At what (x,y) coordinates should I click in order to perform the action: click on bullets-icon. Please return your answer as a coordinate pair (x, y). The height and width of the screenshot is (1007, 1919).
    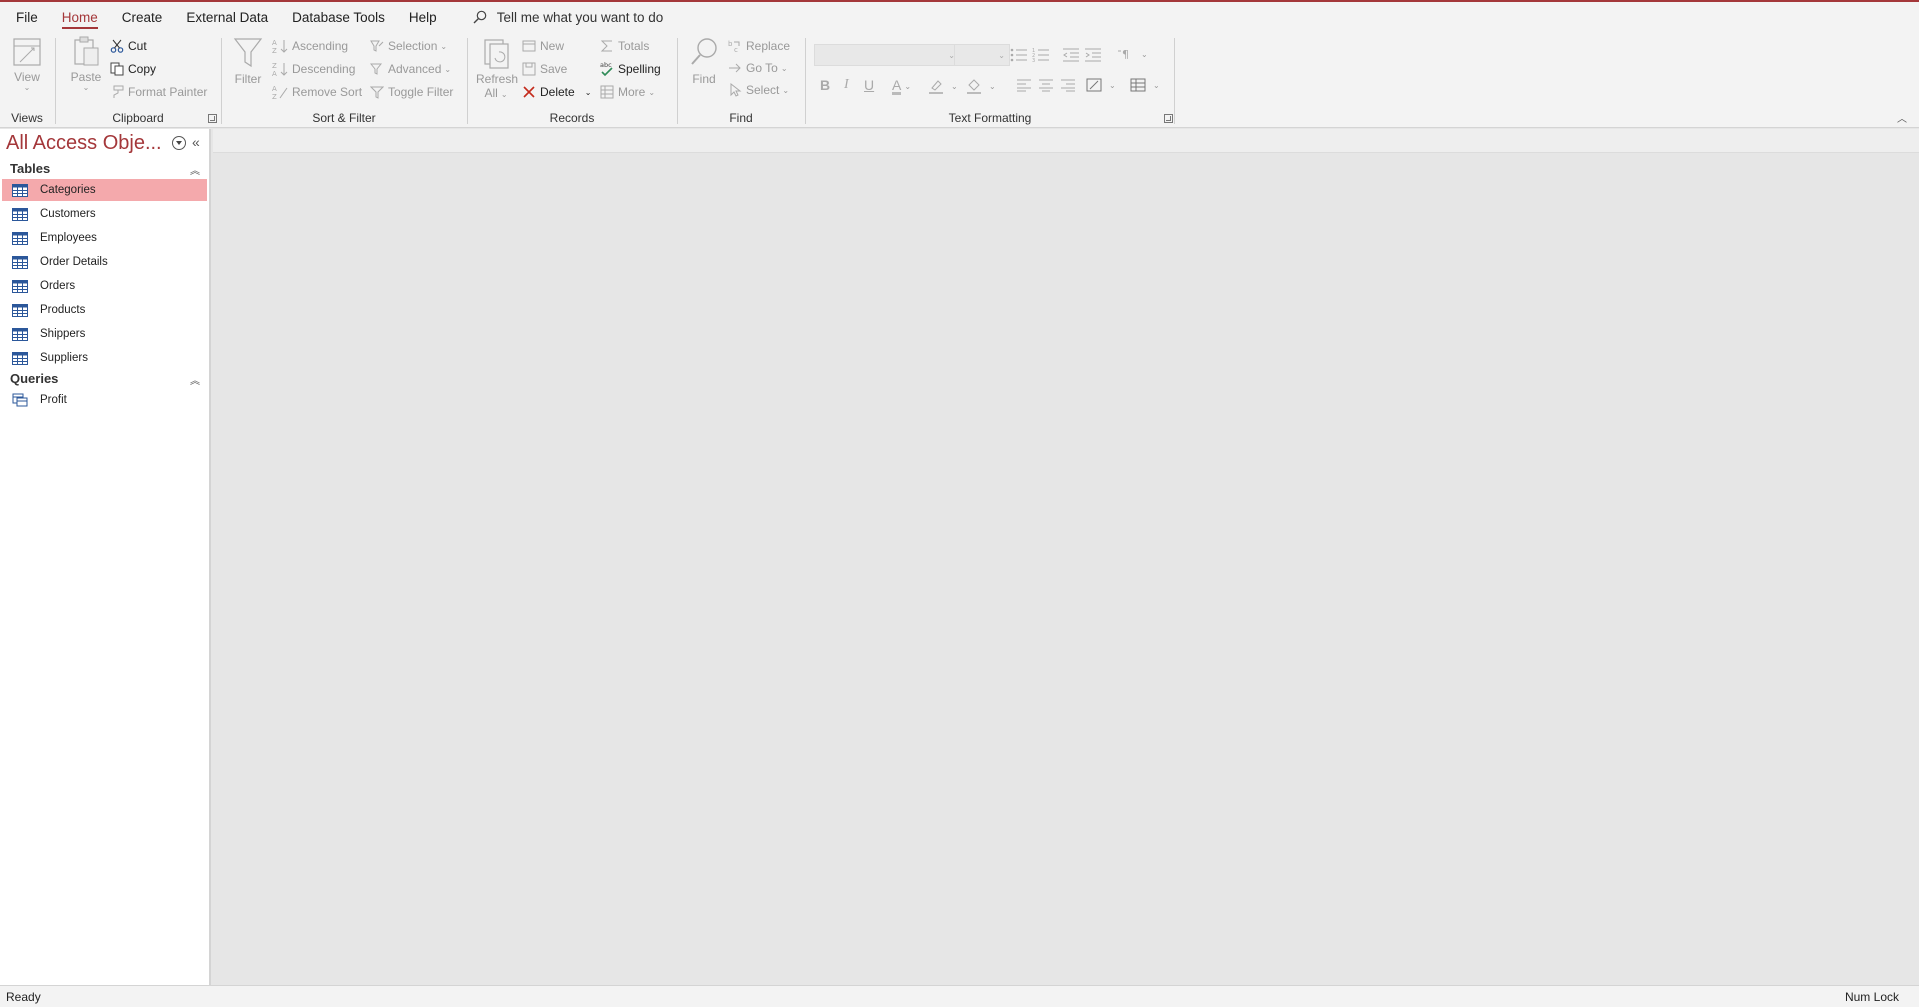
    Looking at the image, I should click on (1019, 55).